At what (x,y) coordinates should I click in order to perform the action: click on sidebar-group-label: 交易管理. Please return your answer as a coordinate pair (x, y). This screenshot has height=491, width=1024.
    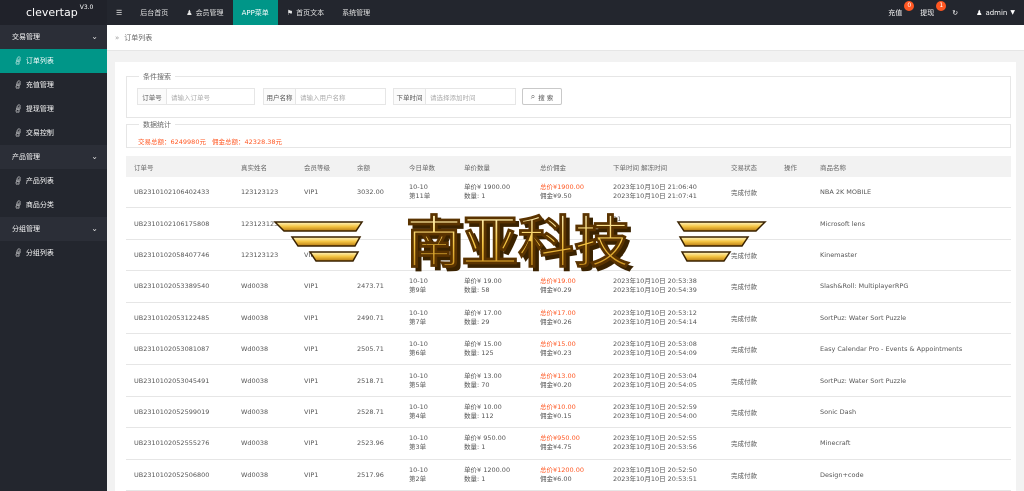
    Looking at the image, I should click on (26, 37).